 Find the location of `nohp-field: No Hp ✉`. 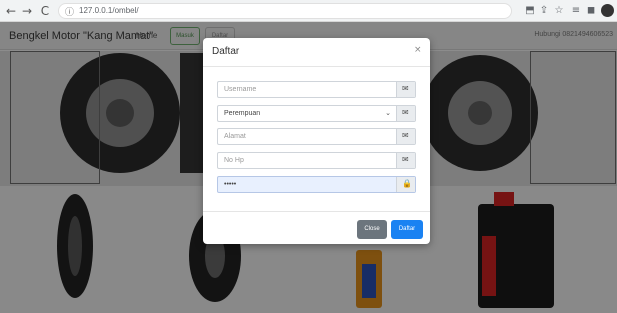

nohp-field: No Hp ✉ is located at coordinates (316, 160).